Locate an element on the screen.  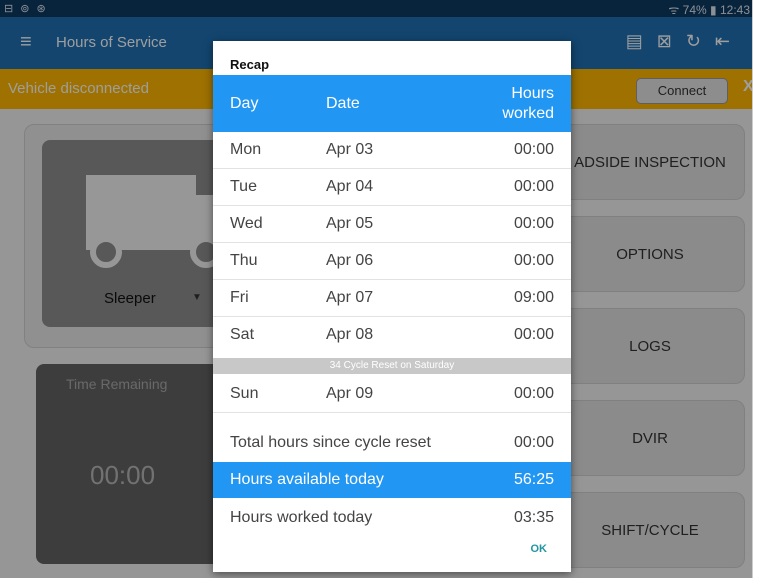
row-date: Apr 06 is located at coordinates (350, 260).